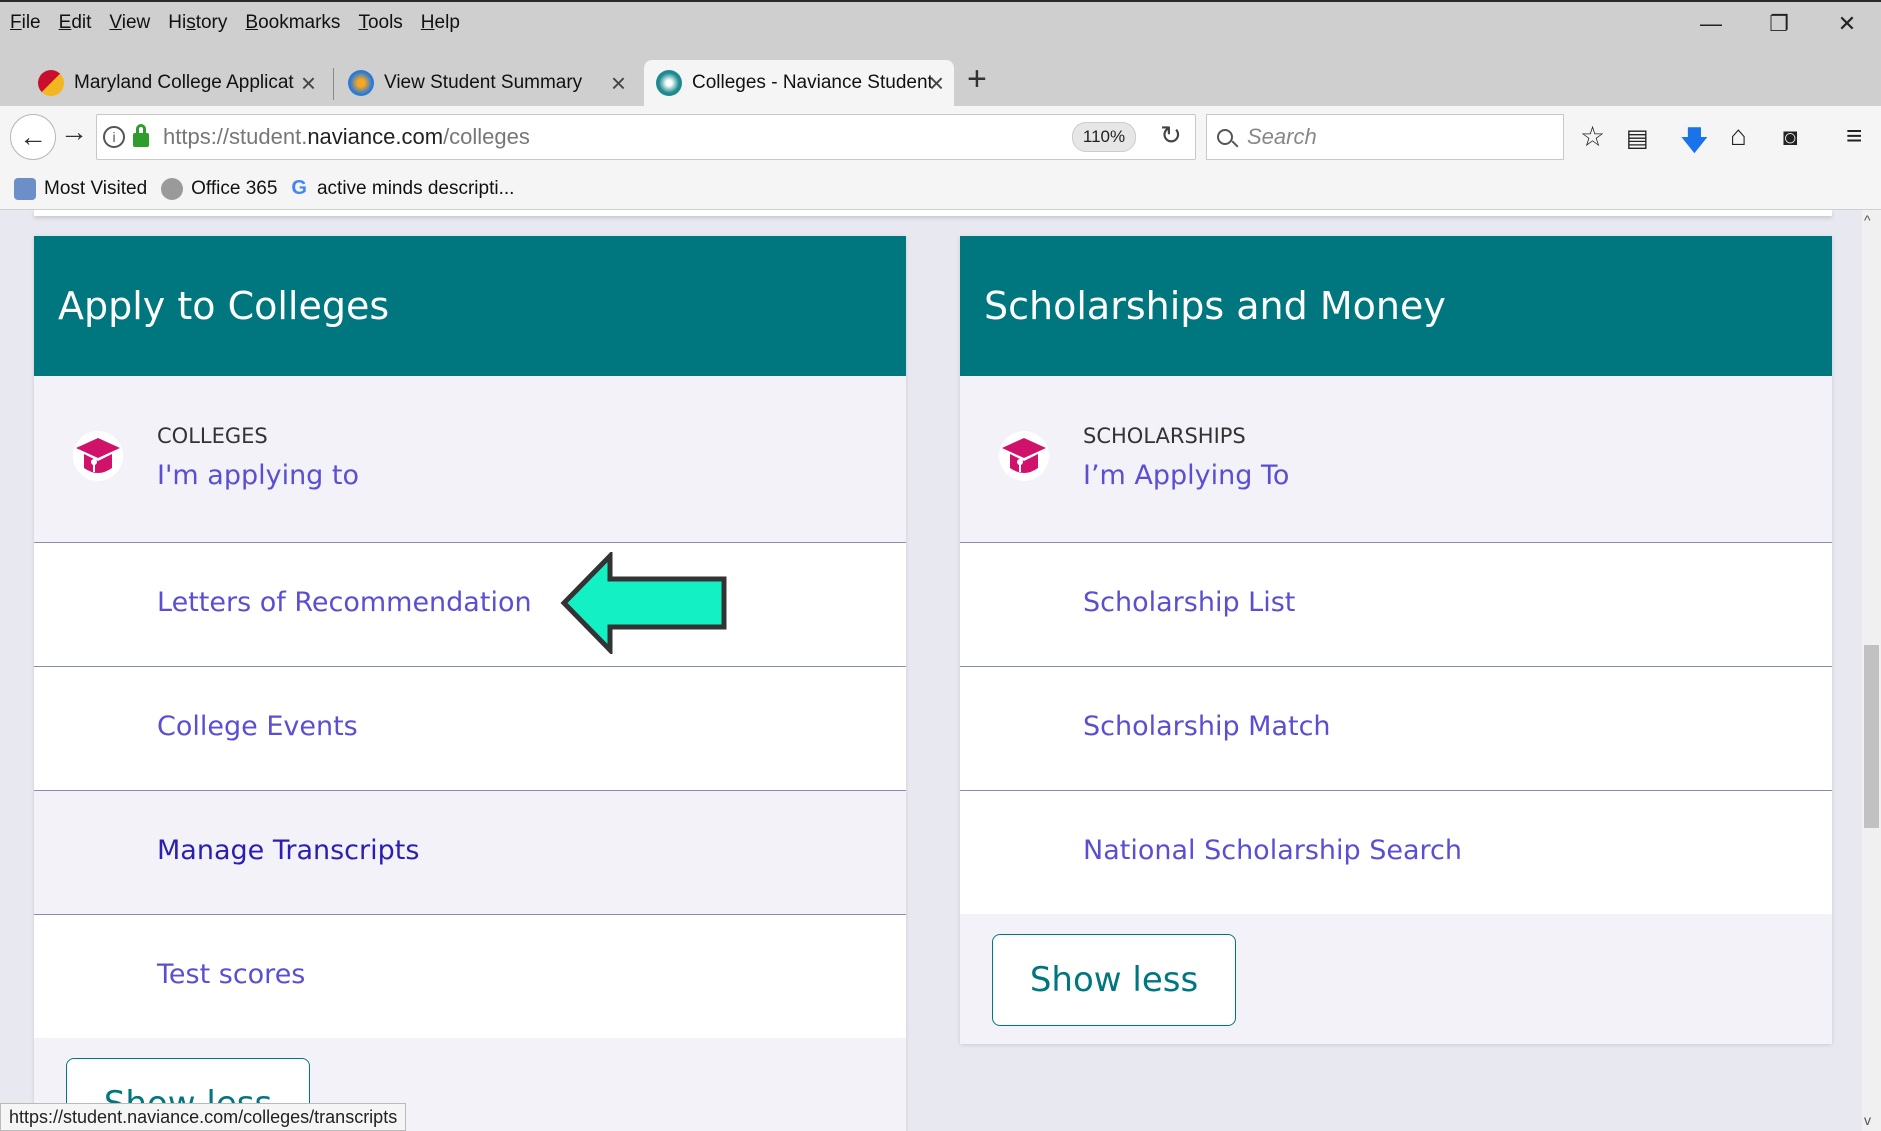 Image resolution: width=1881 pixels, height=1131 pixels. What do you see at coordinates (75, 23) in the screenshot?
I see `menu-edit: Edit` at bounding box center [75, 23].